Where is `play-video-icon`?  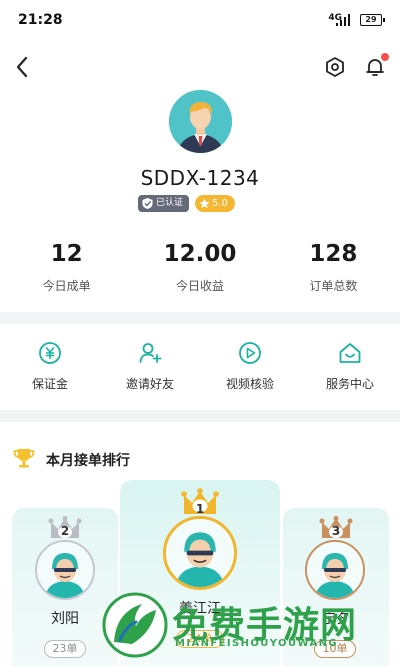
play-video-icon is located at coordinates (250, 353).